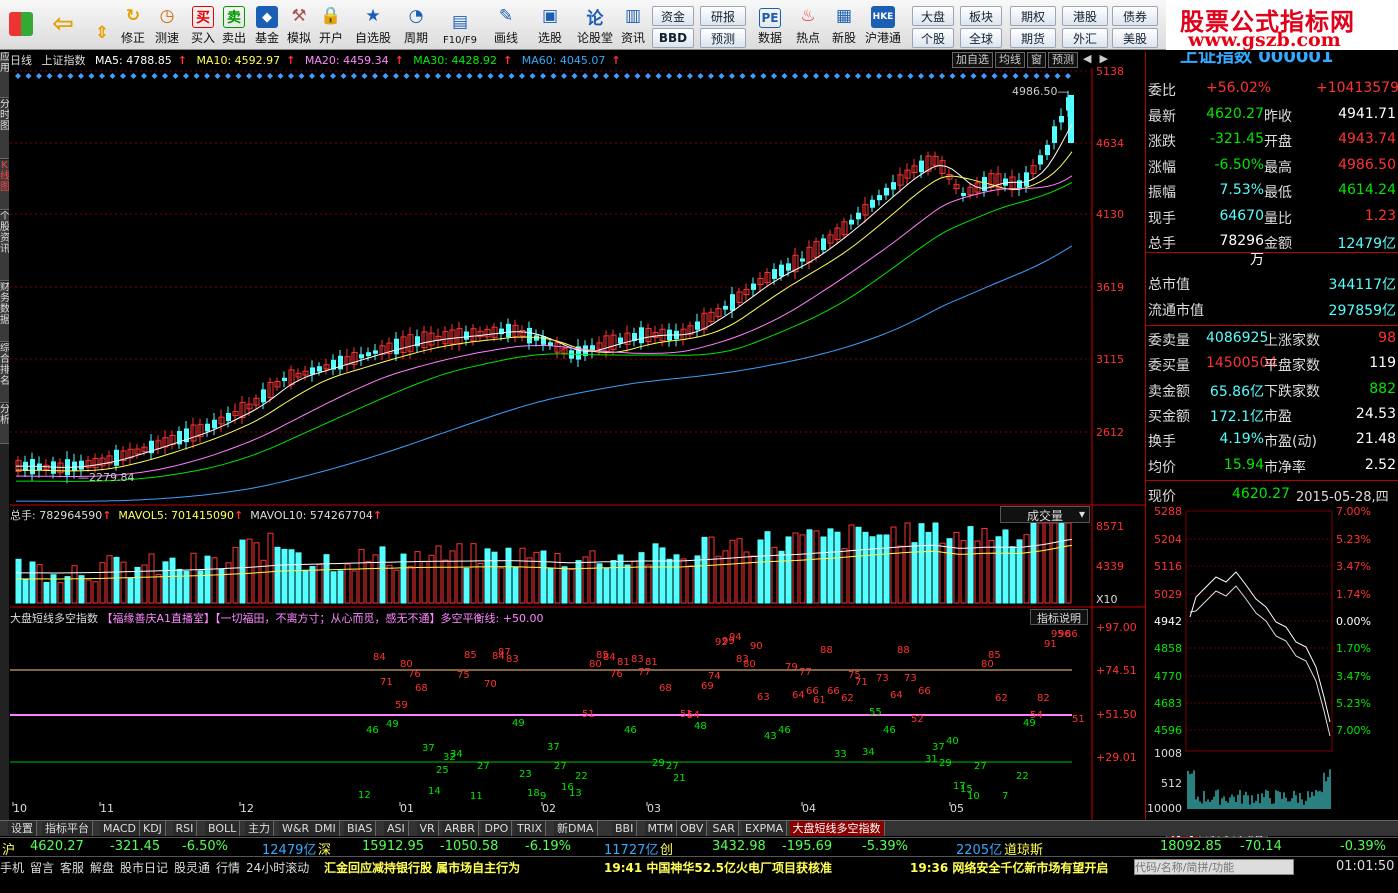  Describe the element at coordinates (331, 25) in the screenshot. I see `open-account-button: 🔒 开户` at that location.